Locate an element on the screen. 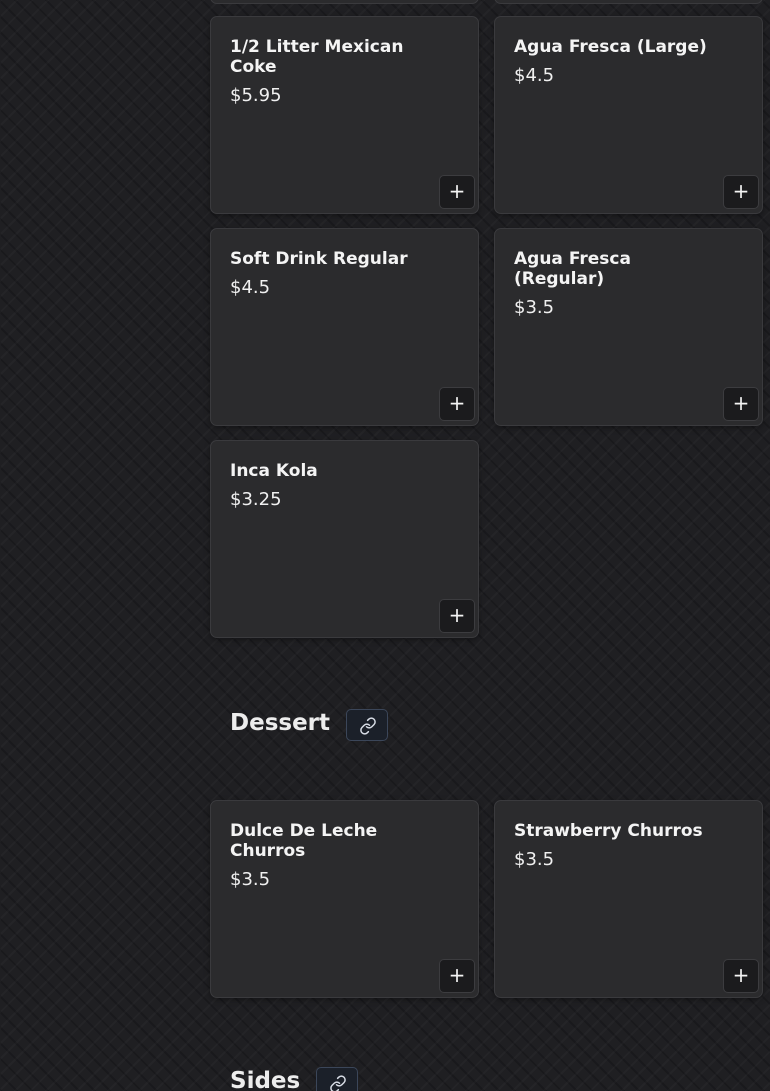 The image size is (770, 1091). section-title-dessert: Dessert is located at coordinates (280, 723).